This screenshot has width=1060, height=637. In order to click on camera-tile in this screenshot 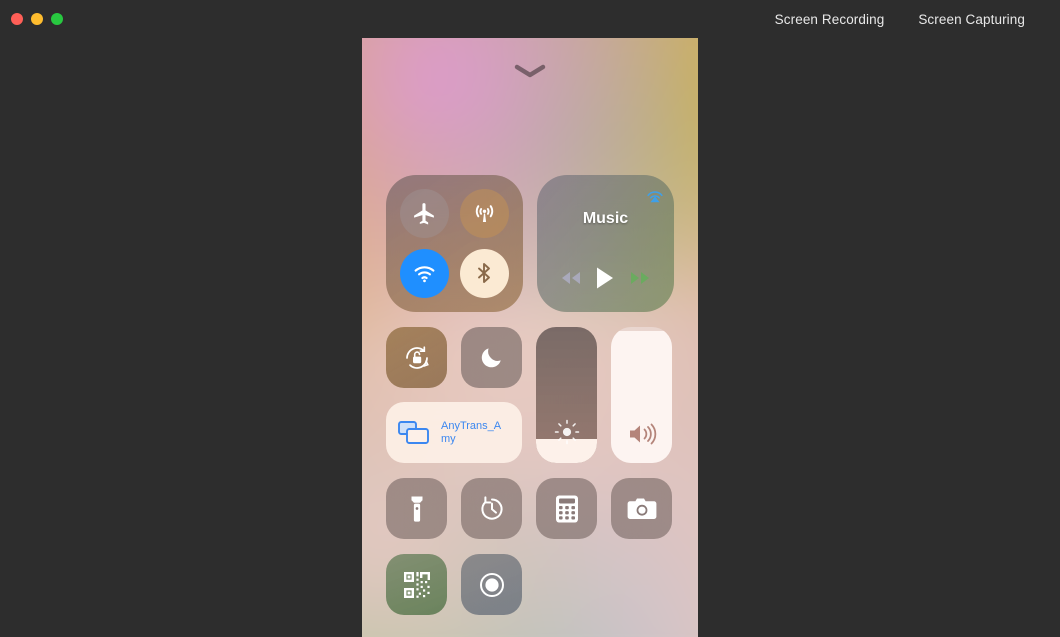, I will do `click(641, 508)`.